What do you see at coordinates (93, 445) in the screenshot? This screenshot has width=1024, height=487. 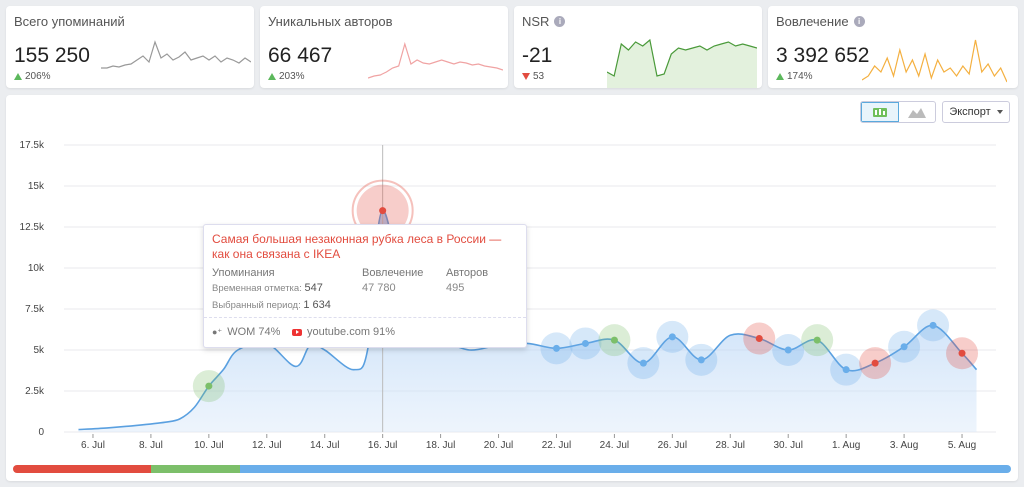 I see `x-tick-label: 6. Jul` at bounding box center [93, 445].